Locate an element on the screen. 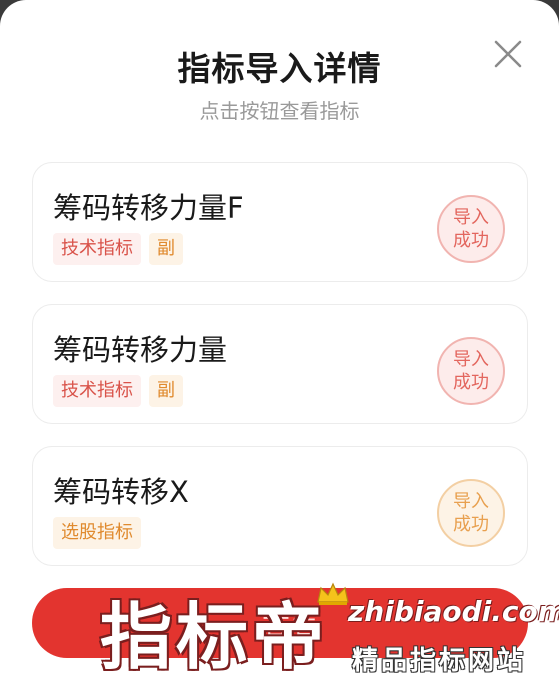 The height and width of the screenshot is (698, 559). close-button is located at coordinates (508, 54).